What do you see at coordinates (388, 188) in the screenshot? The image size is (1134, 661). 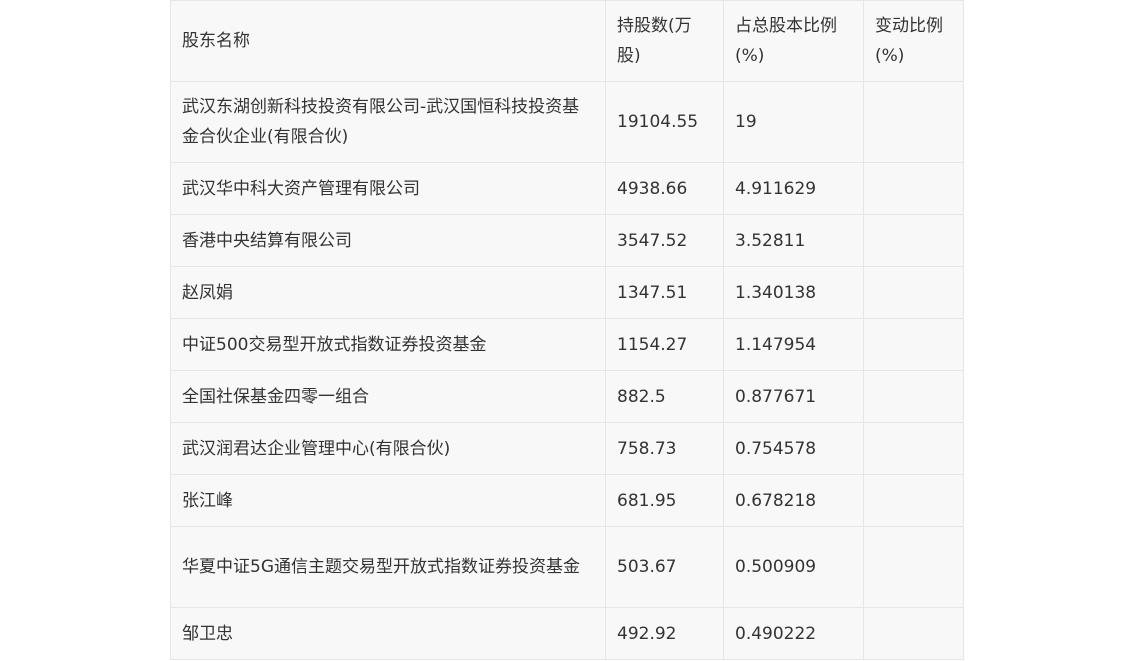 I see `cell-shareholder-name: 武汉华中科大资产管理有限公司` at bounding box center [388, 188].